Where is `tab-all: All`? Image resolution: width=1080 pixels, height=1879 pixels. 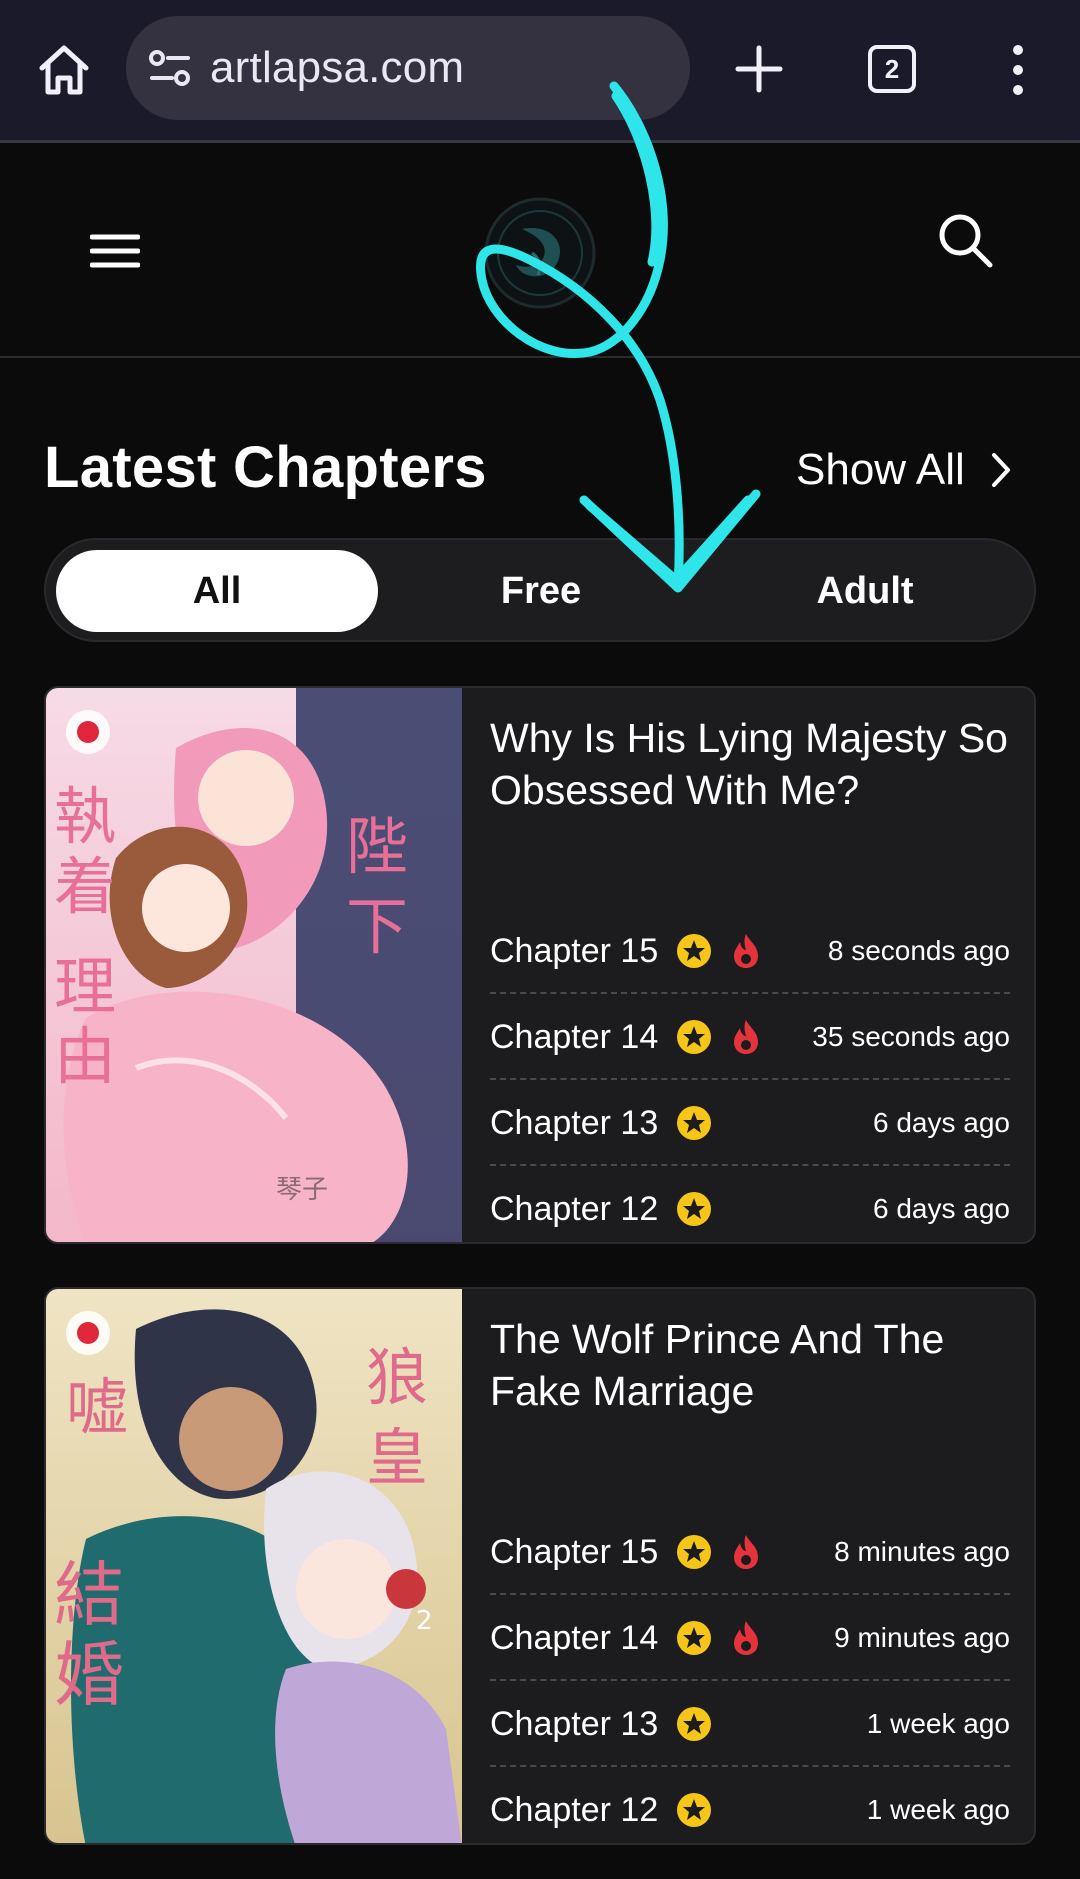
tab-all: All is located at coordinates (217, 591).